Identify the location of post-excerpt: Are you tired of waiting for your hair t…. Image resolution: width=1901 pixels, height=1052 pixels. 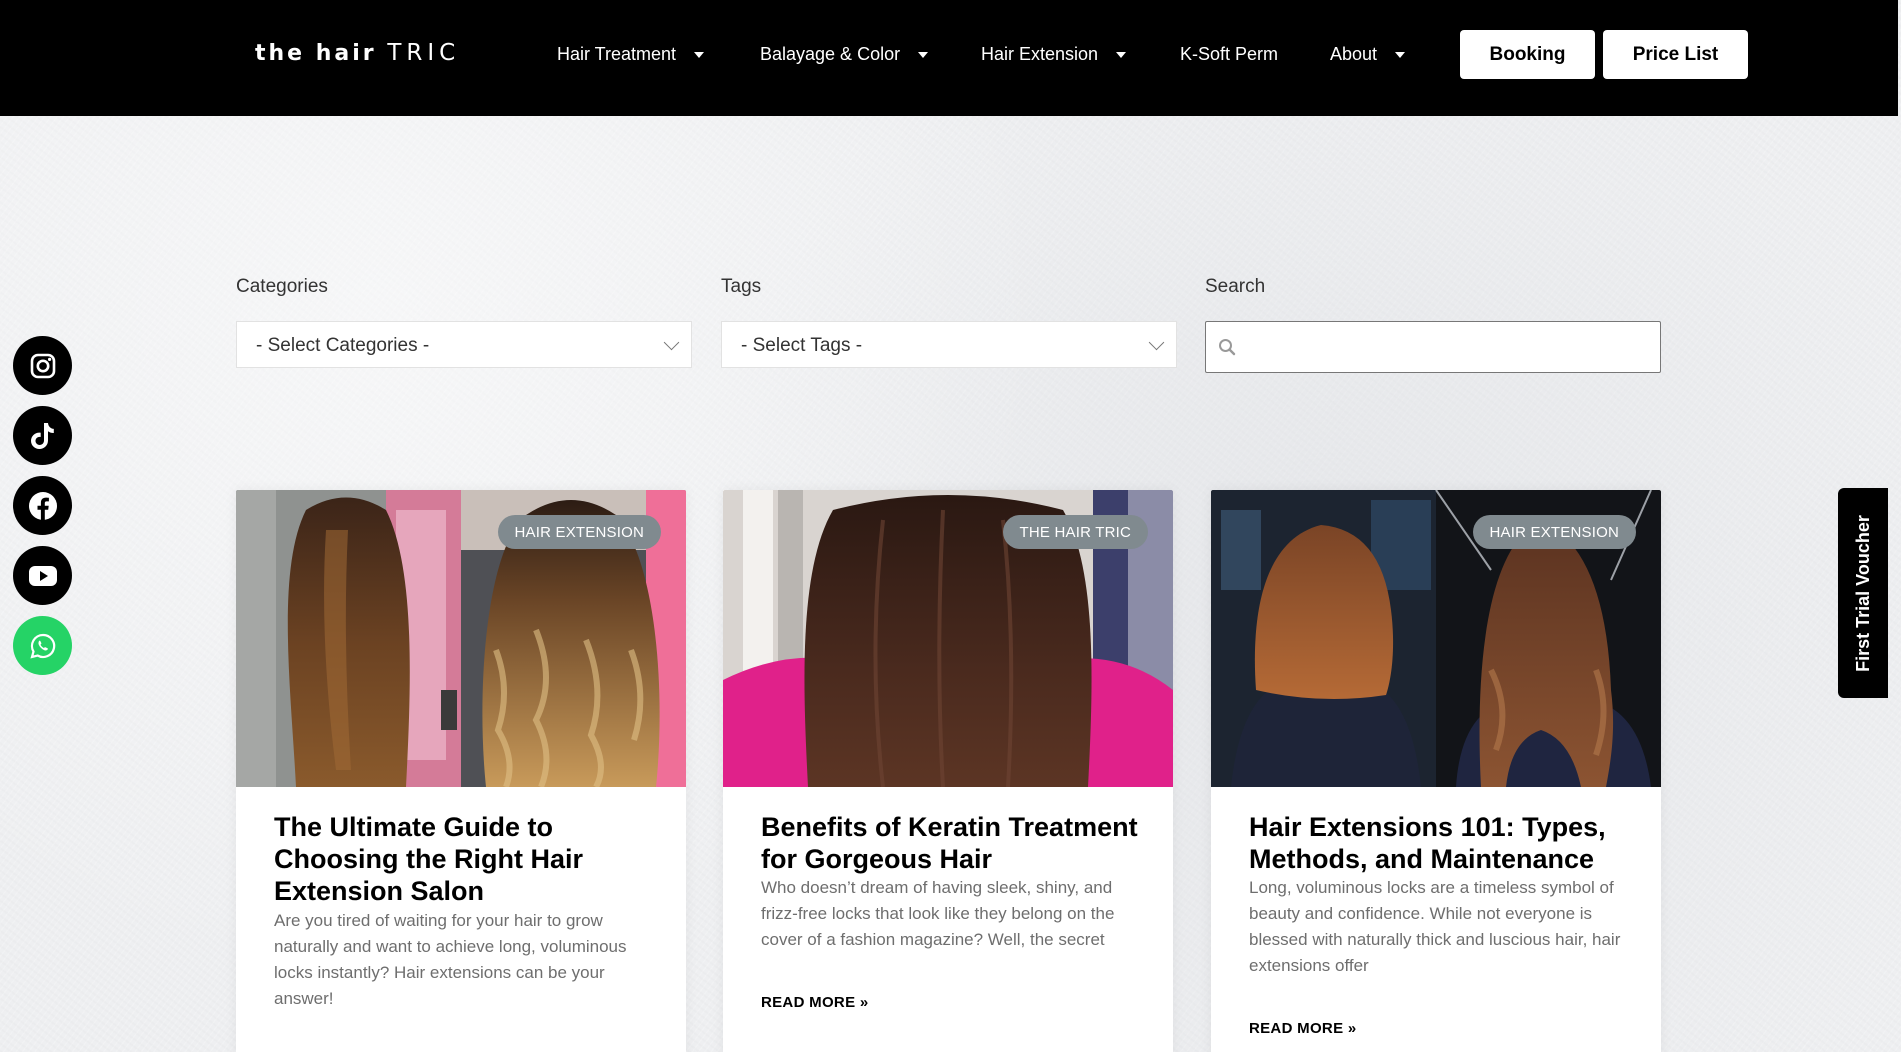
(450, 959).